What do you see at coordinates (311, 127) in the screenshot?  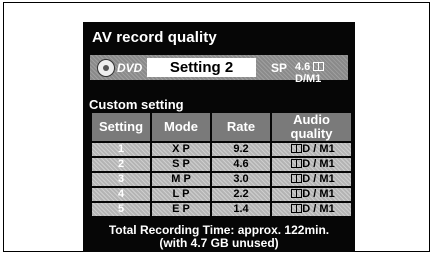 I see `column-header-audio-quality: Audio quality` at bounding box center [311, 127].